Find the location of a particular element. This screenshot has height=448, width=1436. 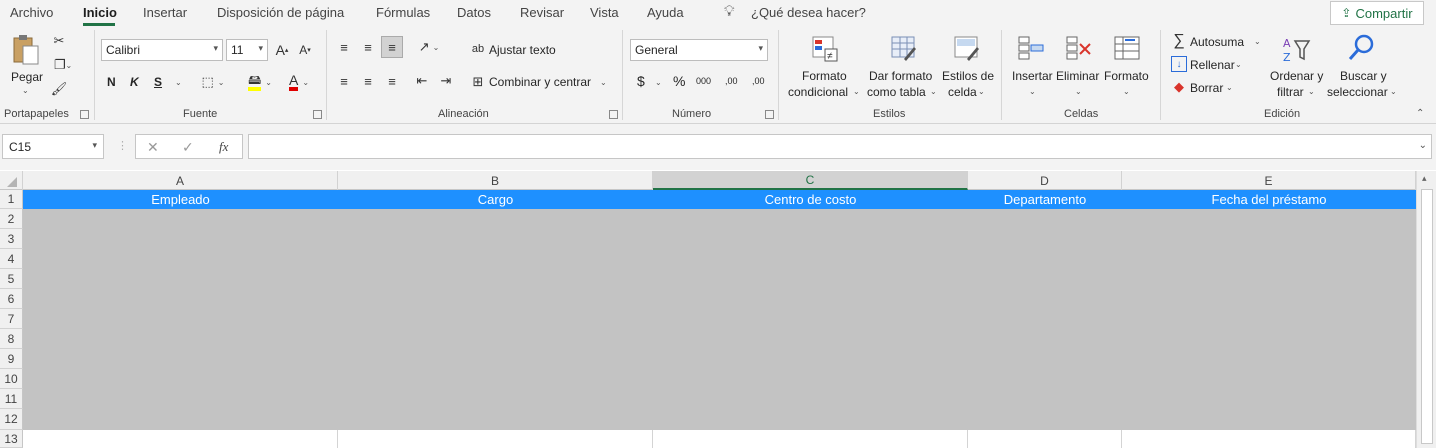

column-header-c: C is located at coordinates (810, 180).